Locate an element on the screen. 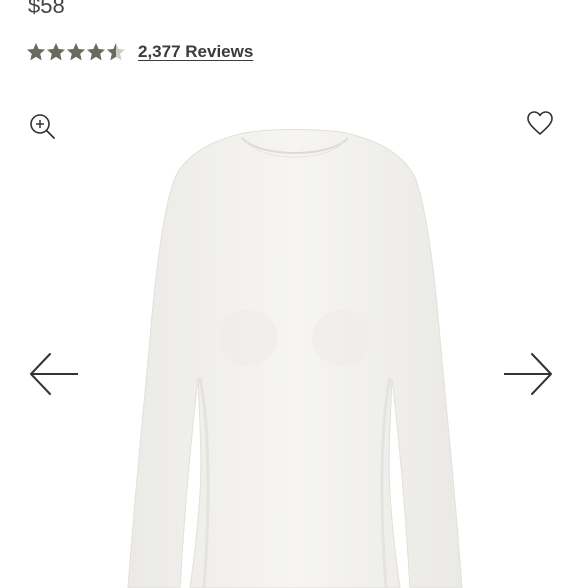  heart-outline-icon is located at coordinates (540, 123).